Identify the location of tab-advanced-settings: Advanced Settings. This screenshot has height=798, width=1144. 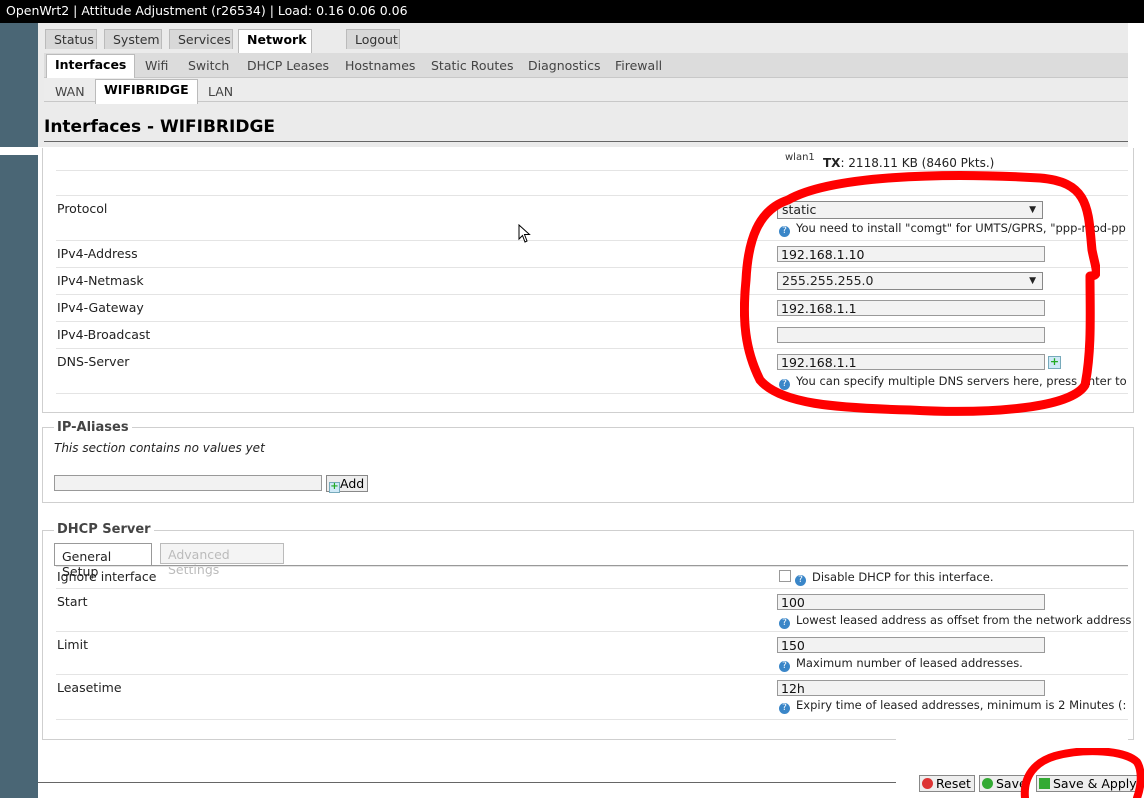
(222, 560).